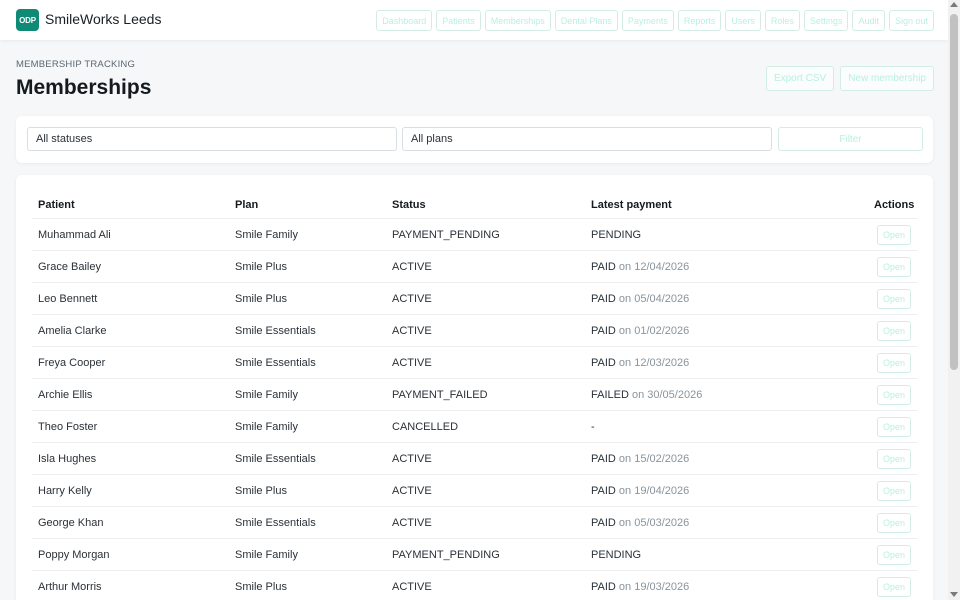 The height and width of the screenshot is (600, 960). I want to click on cell-latest-payment: PENDING, so click(616, 235).